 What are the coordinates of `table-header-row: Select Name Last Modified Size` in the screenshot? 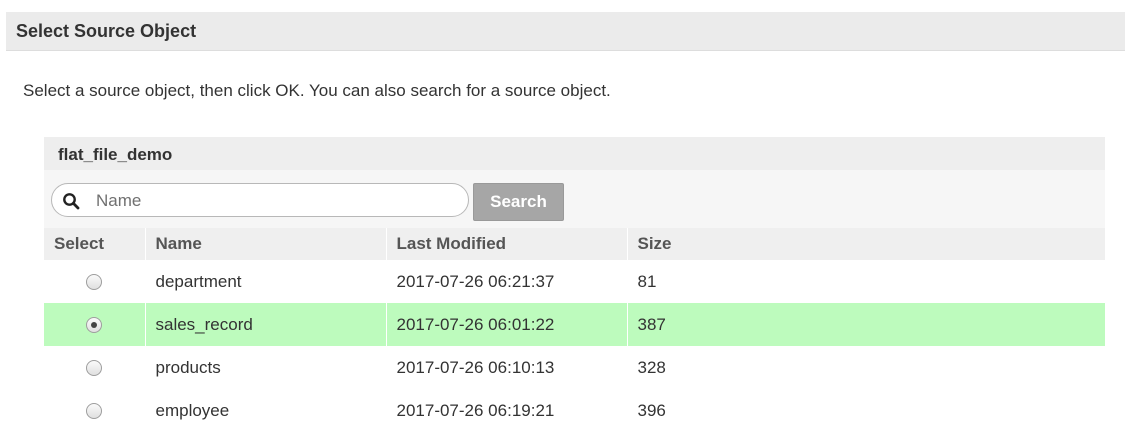 It's located at (574, 244).